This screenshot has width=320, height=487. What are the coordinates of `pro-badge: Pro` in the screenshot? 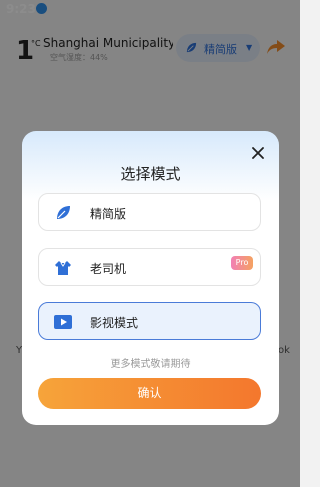 It's located at (242, 263).